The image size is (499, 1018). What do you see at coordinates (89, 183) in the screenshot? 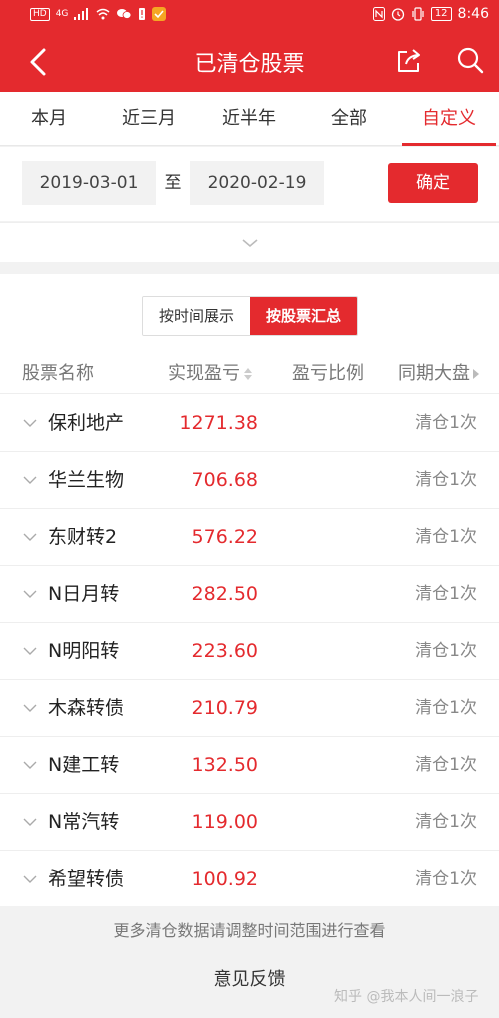
I see `start-date-field: 2019-03-01` at bounding box center [89, 183].